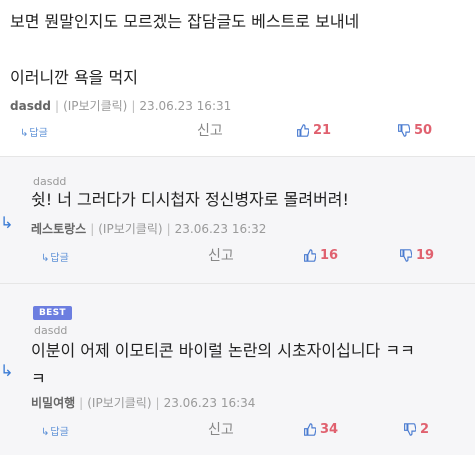 This screenshot has width=475, height=455. What do you see at coordinates (53, 403) in the screenshot?
I see `author-nickname: 비밀여행` at bounding box center [53, 403].